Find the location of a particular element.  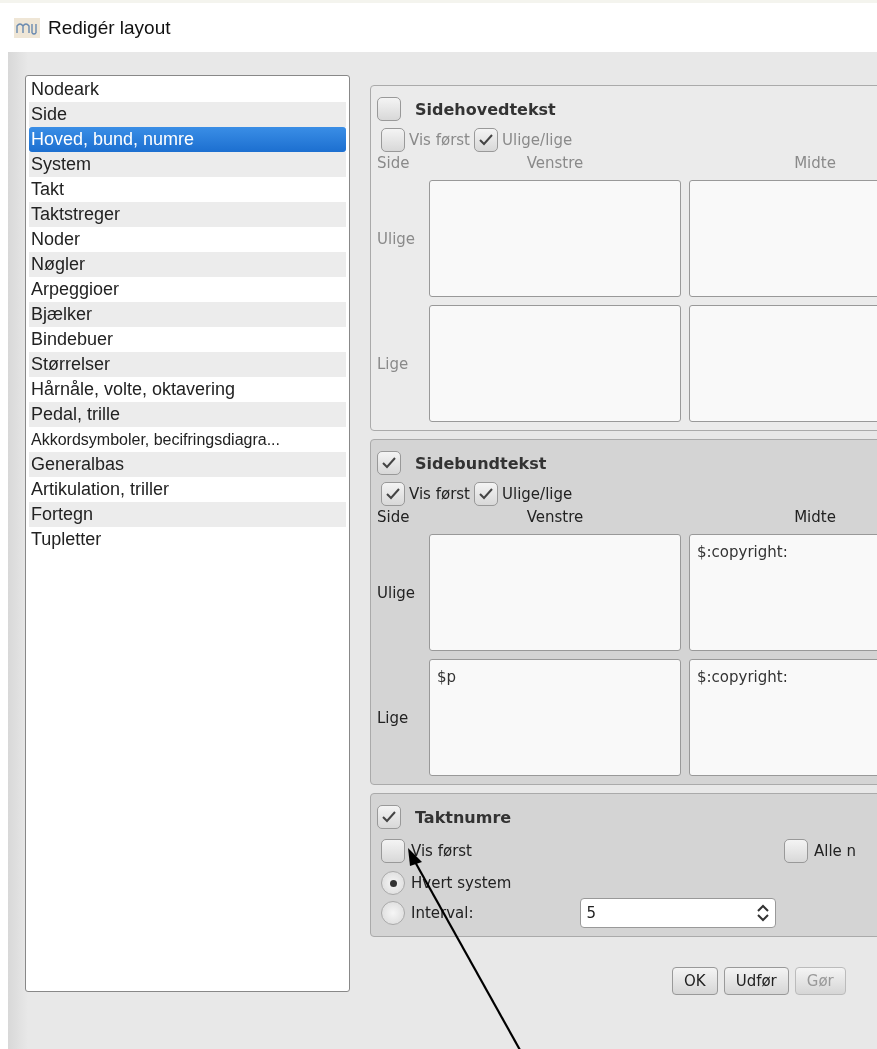

list-item: Nøgler is located at coordinates (187, 264).